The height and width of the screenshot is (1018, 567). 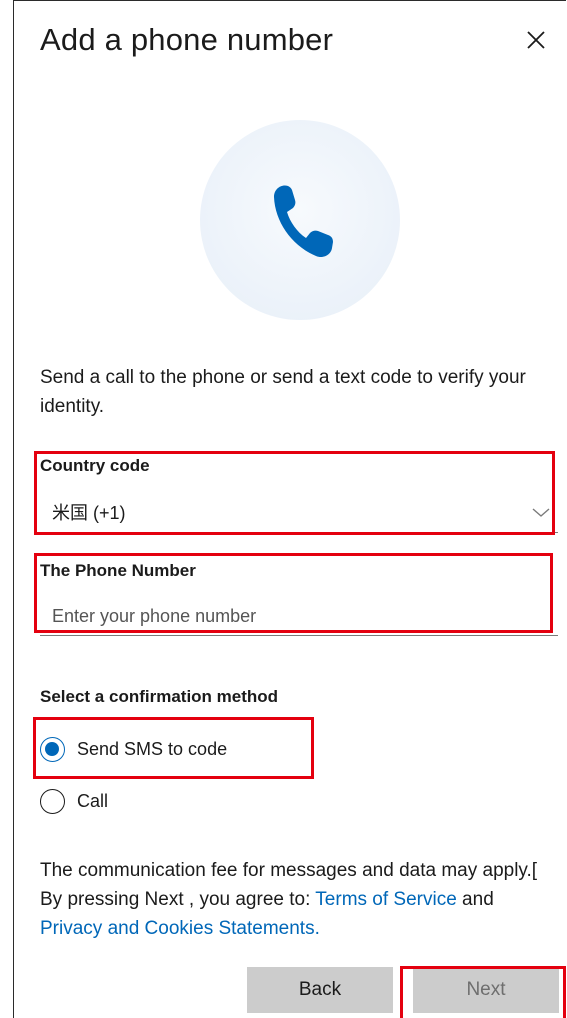 What do you see at coordinates (173, 748) in the screenshot?
I see `highlight-box-sms` at bounding box center [173, 748].